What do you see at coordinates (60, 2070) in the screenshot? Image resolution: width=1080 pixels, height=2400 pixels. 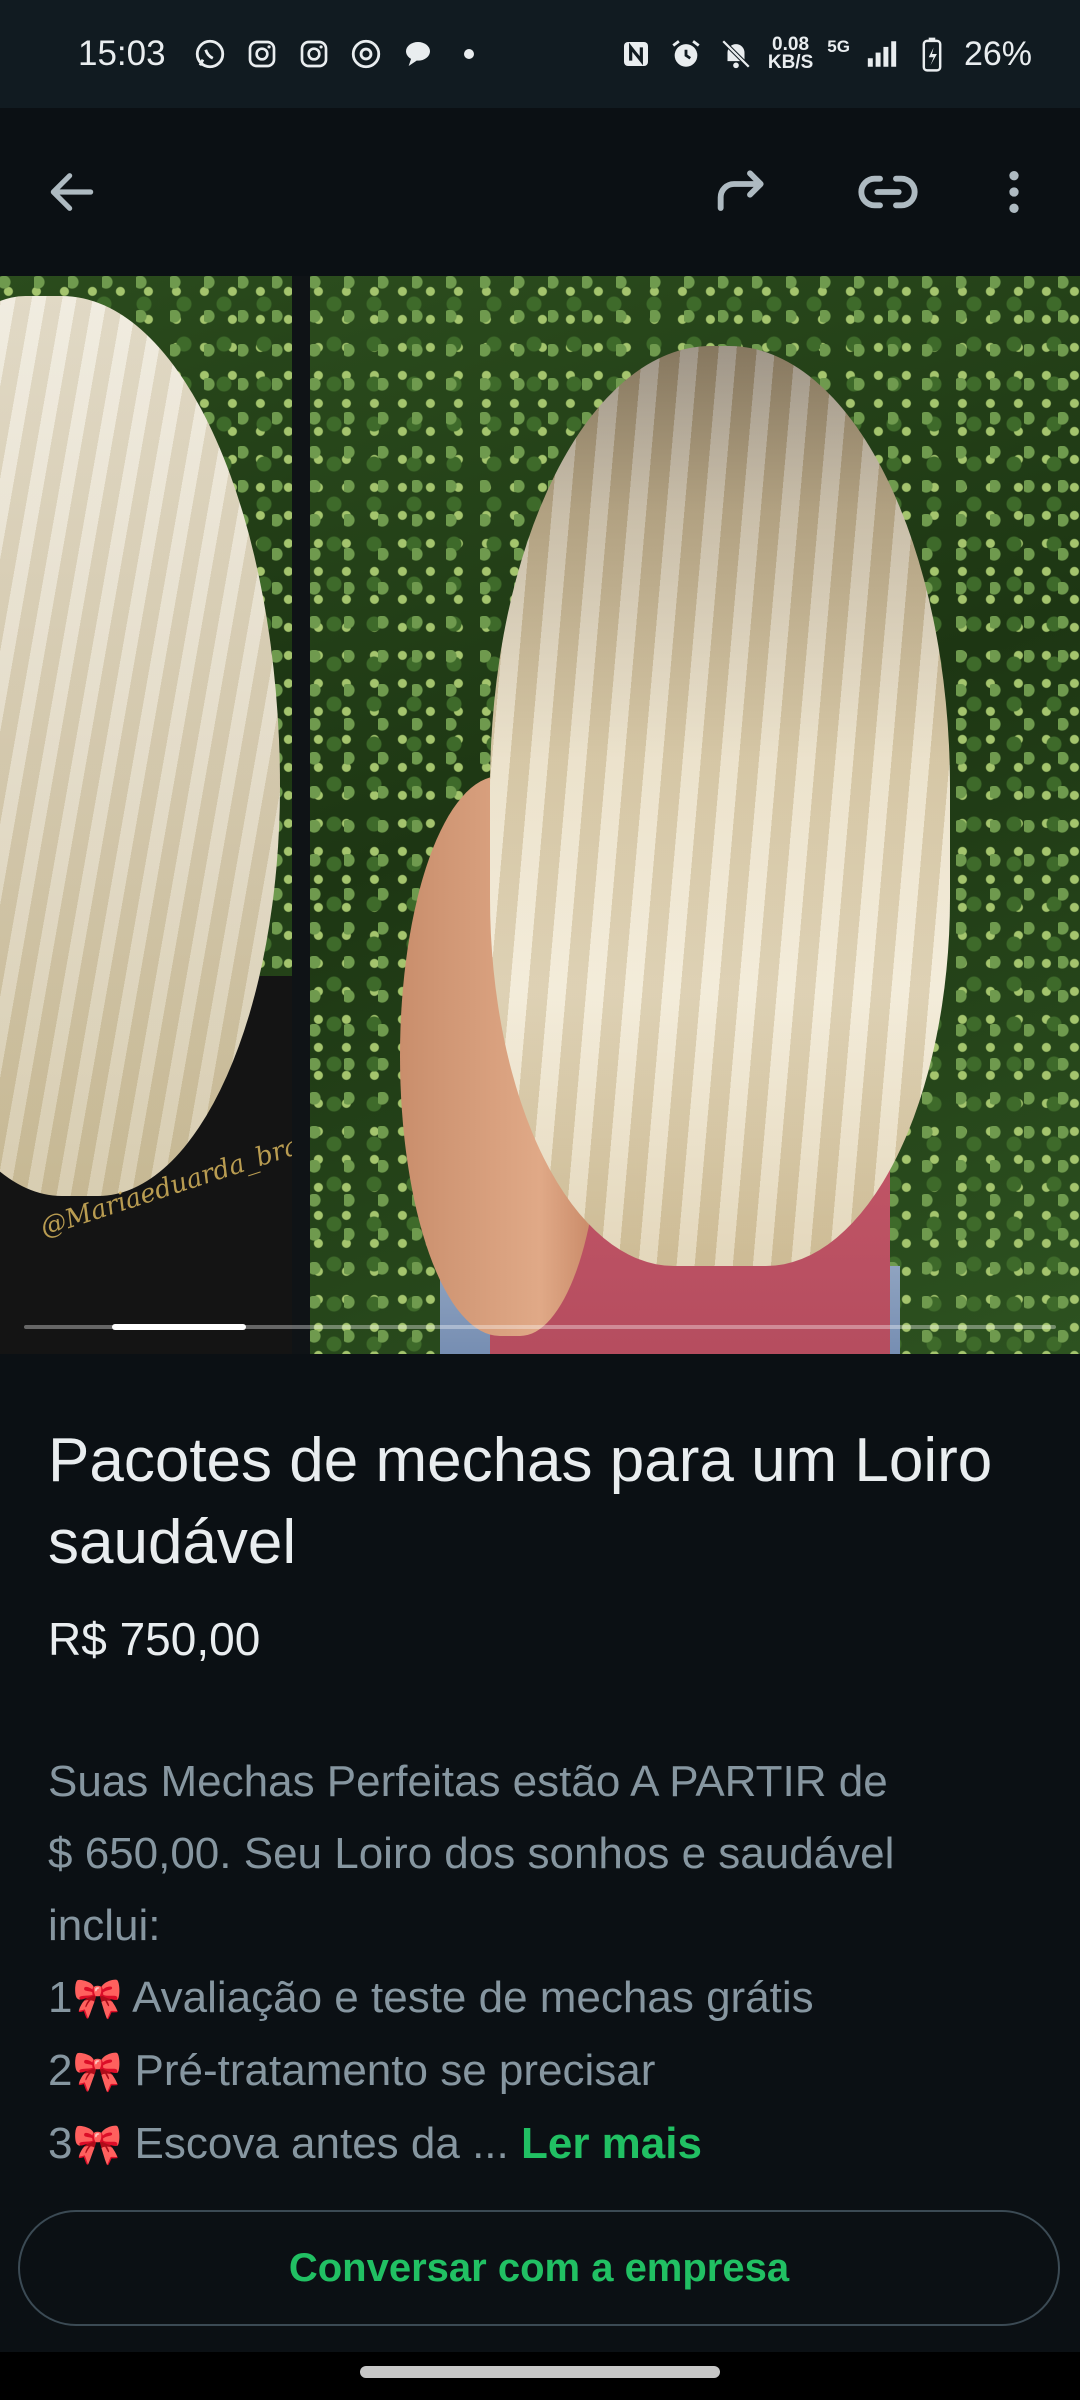 I see `item-number: 2` at bounding box center [60, 2070].